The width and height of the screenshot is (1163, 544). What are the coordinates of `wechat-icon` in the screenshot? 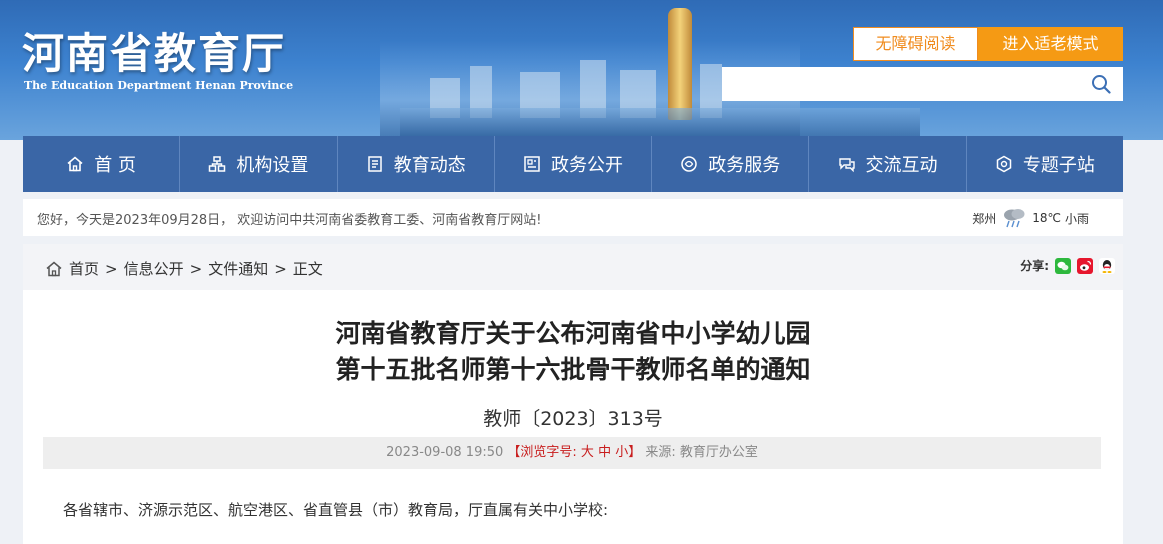 It's located at (1063, 265).